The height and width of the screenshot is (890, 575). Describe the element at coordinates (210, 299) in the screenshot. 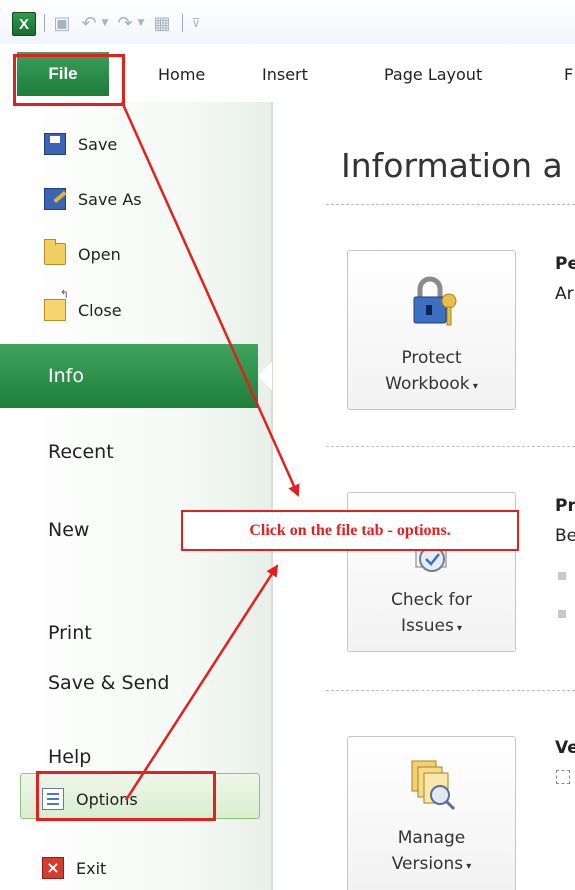

I see `arrow-from-file-tab` at that location.